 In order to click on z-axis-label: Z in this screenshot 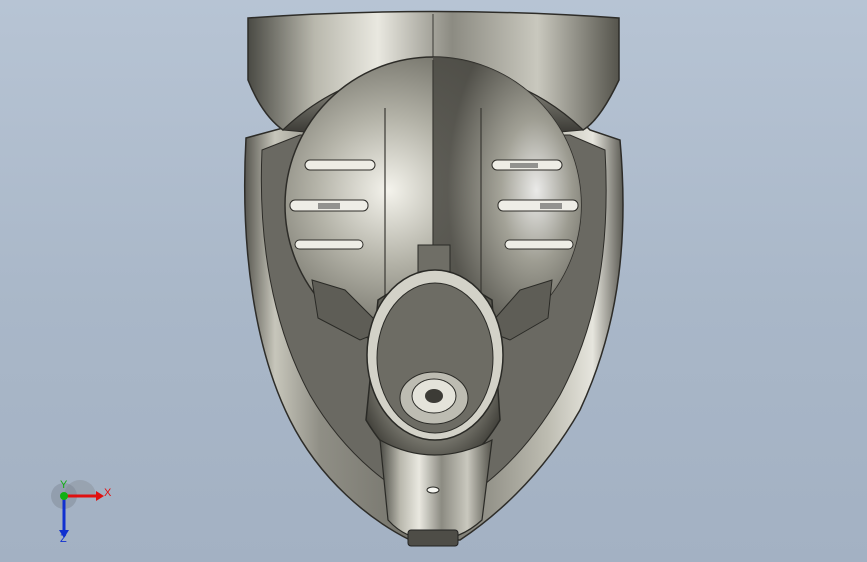, I will do `click(63, 539)`.